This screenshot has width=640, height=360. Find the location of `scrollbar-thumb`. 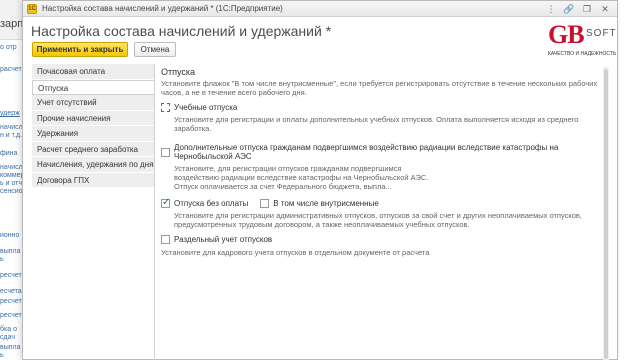

scrollbar-thumb is located at coordinates (606, 214).